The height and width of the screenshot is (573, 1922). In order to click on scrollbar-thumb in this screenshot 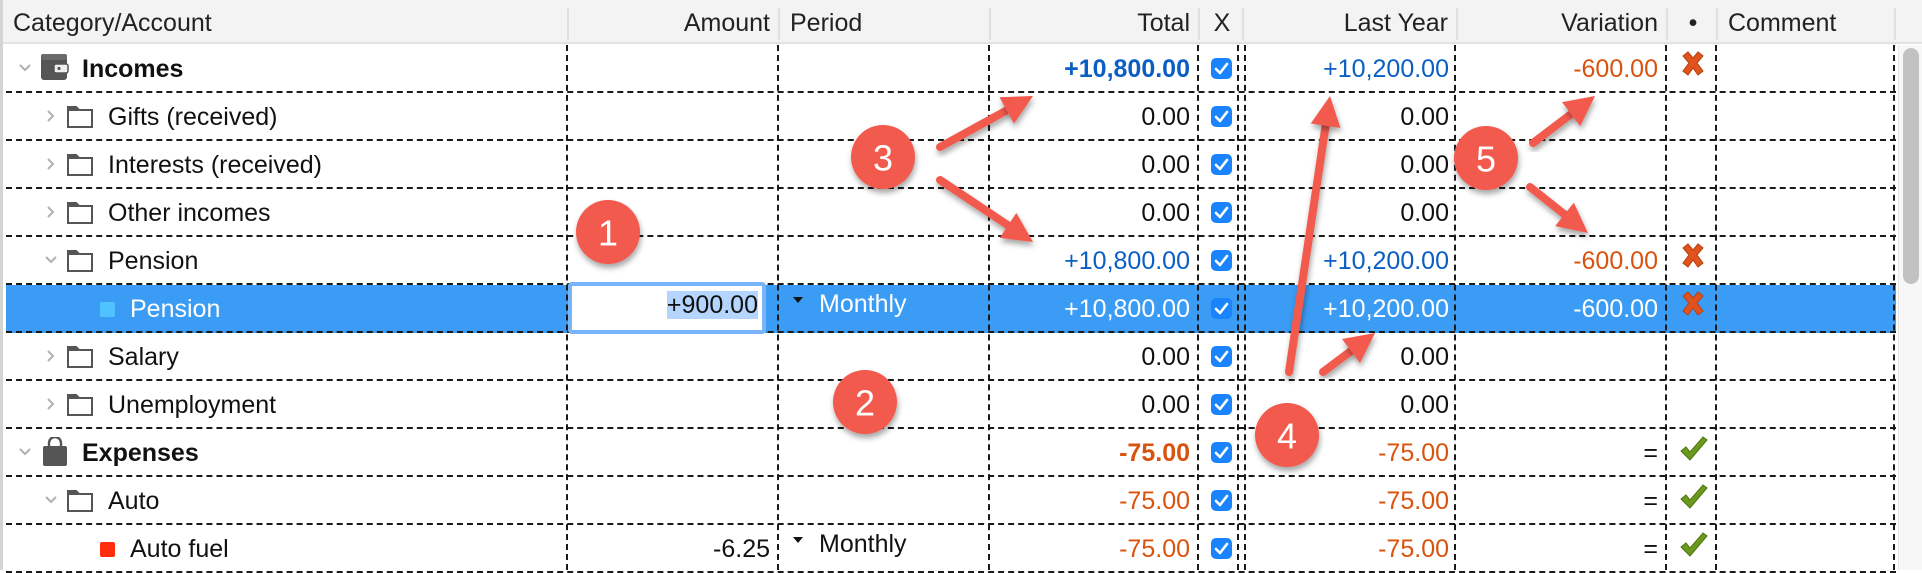, I will do `click(1911, 166)`.